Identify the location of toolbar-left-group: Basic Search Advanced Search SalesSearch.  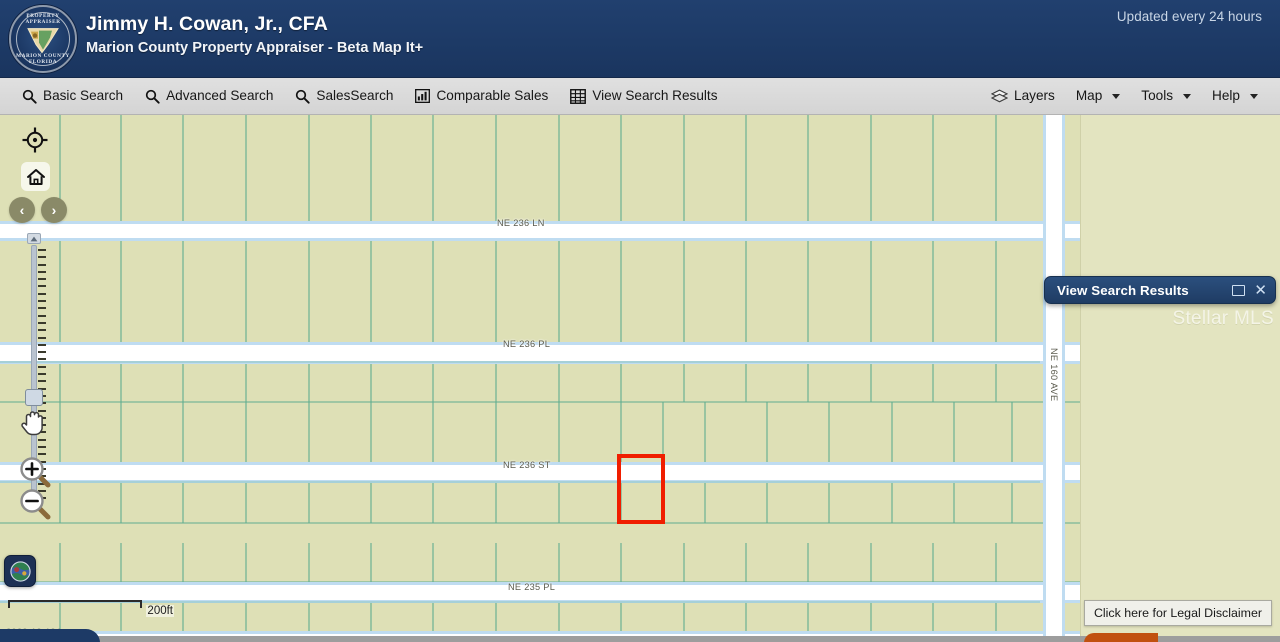
(359, 96).